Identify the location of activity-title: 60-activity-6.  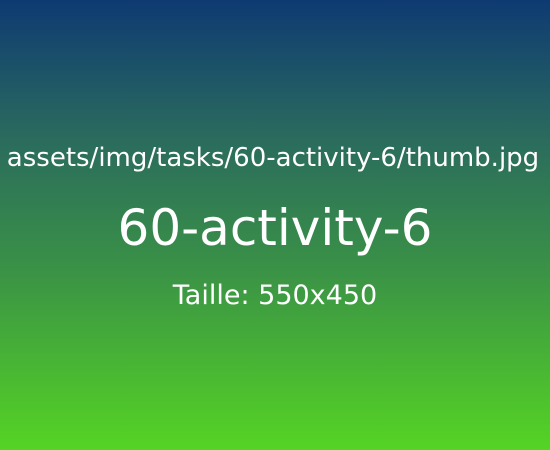
(275, 228).